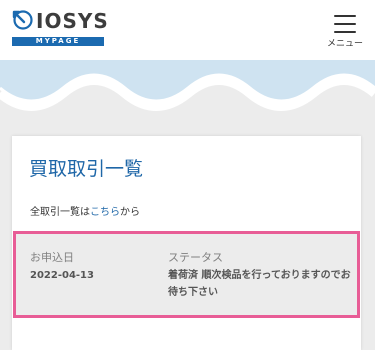 The height and width of the screenshot is (350, 375). I want to click on logo-text: IOSYS, so click(72, 21).